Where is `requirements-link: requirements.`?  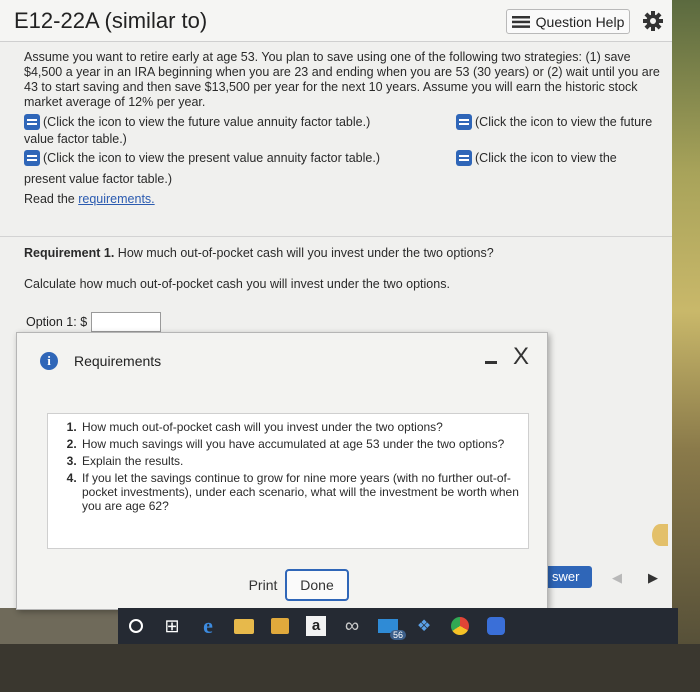
requirements-link: requirements. is located at coordinates (116, 199).